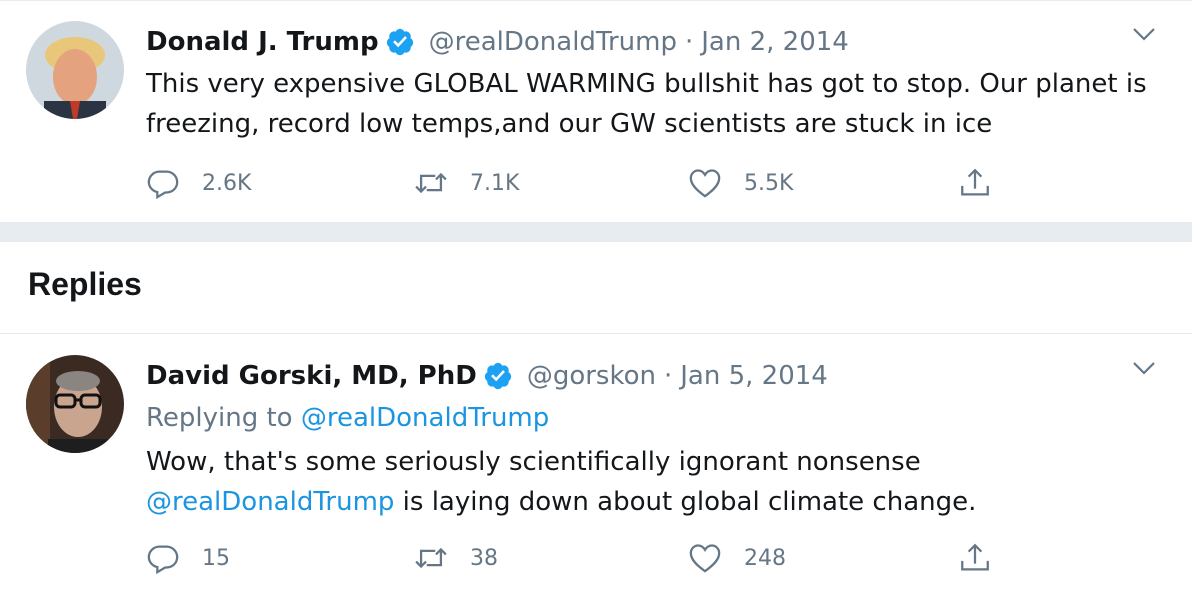 This screenshot has width=1192, height=589. I want to click on reply-button: 15, so click(188, 558).